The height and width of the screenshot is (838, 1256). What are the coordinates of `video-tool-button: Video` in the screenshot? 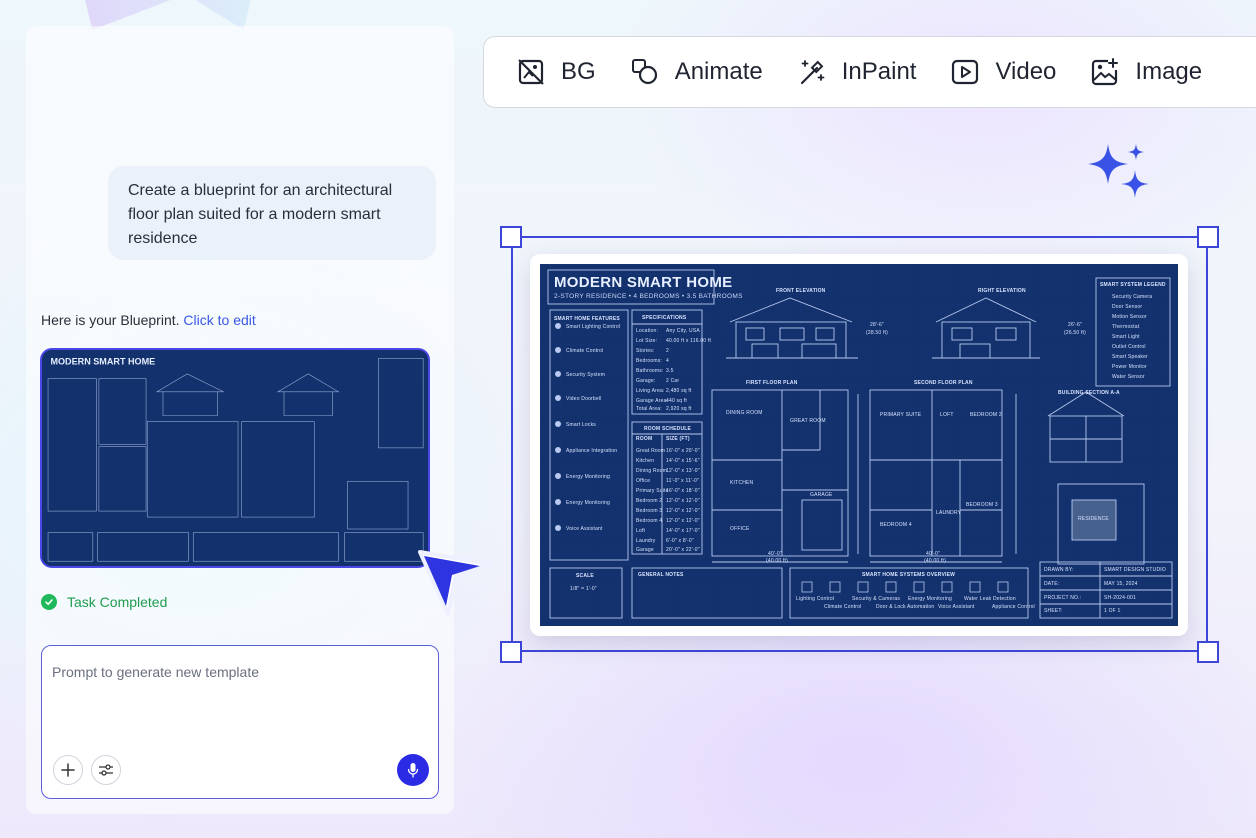 It's located at (1003, 72).